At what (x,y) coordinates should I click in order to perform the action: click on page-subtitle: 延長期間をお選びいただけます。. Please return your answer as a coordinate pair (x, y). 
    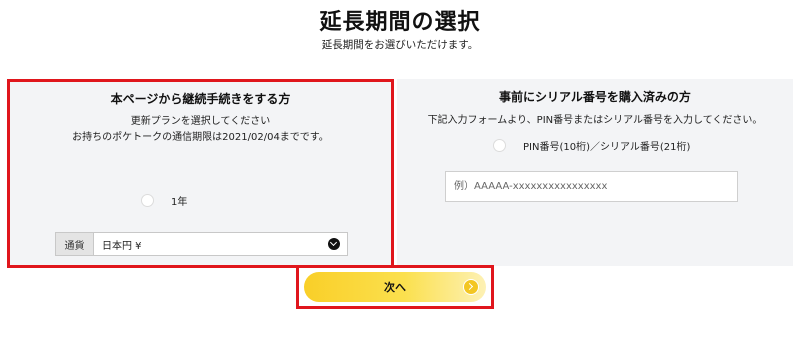
    Looking at the image, I should click on (400, 45).